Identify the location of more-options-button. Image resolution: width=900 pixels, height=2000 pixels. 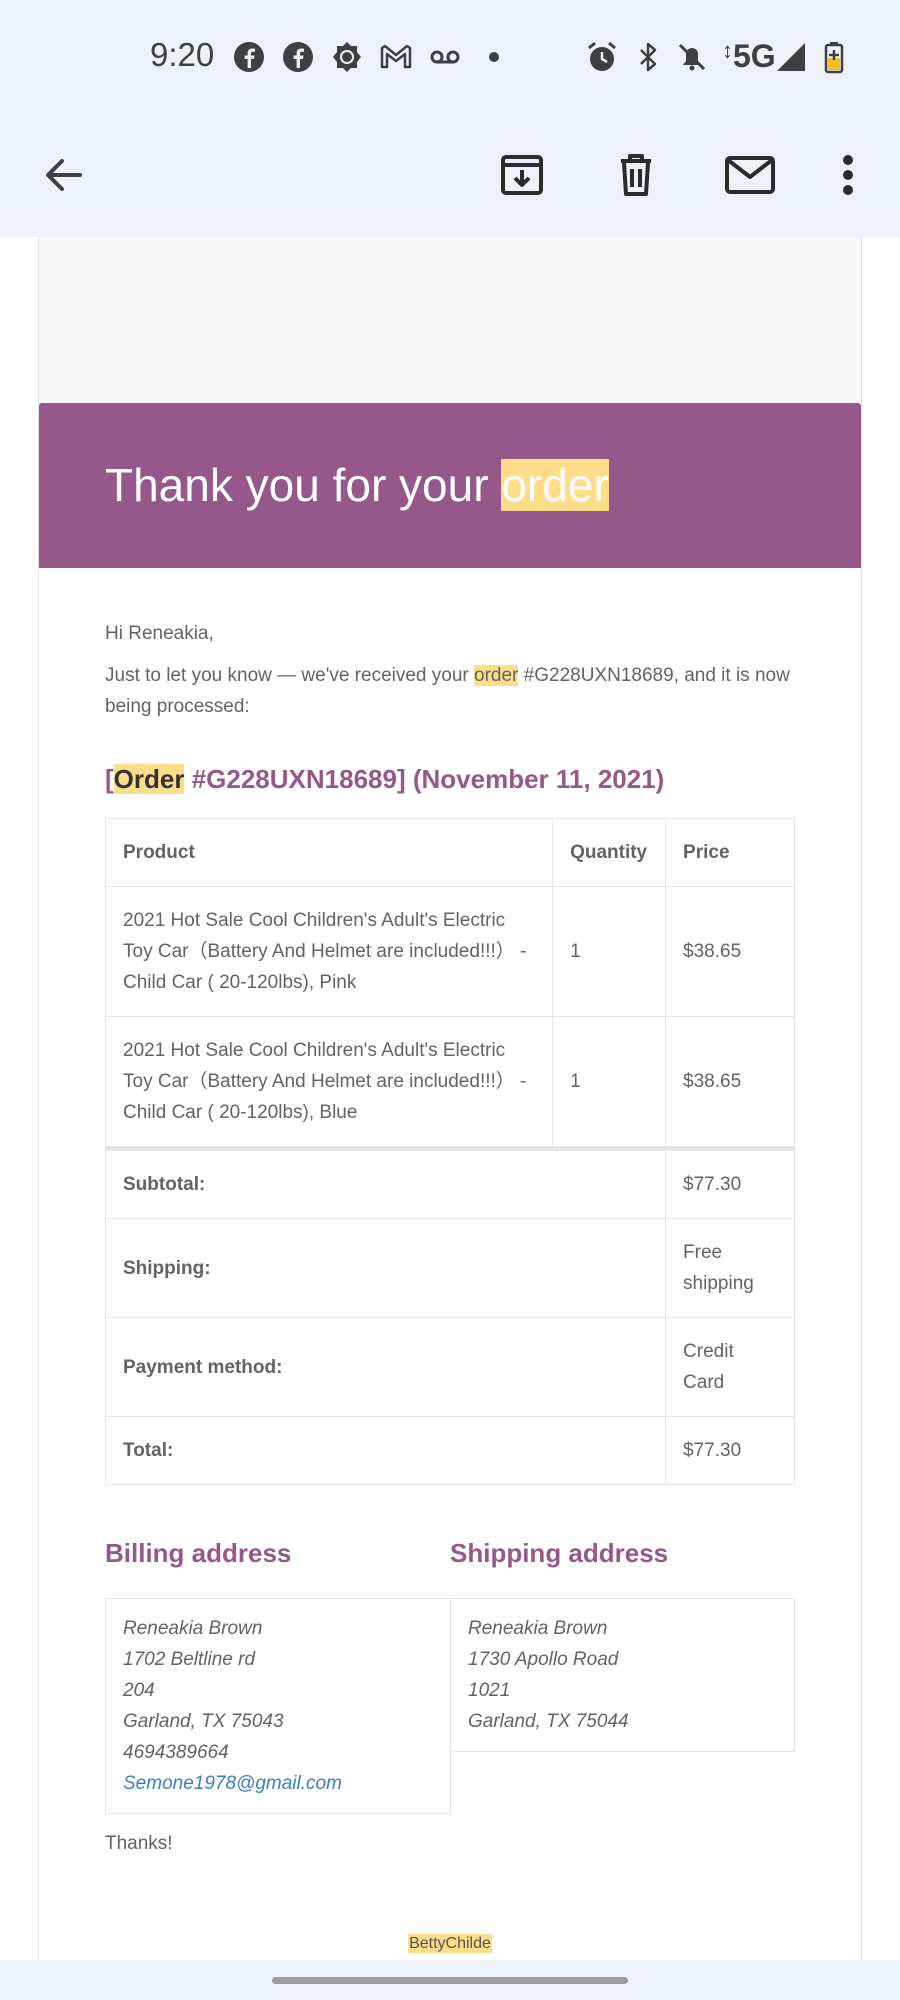
(848, 175).